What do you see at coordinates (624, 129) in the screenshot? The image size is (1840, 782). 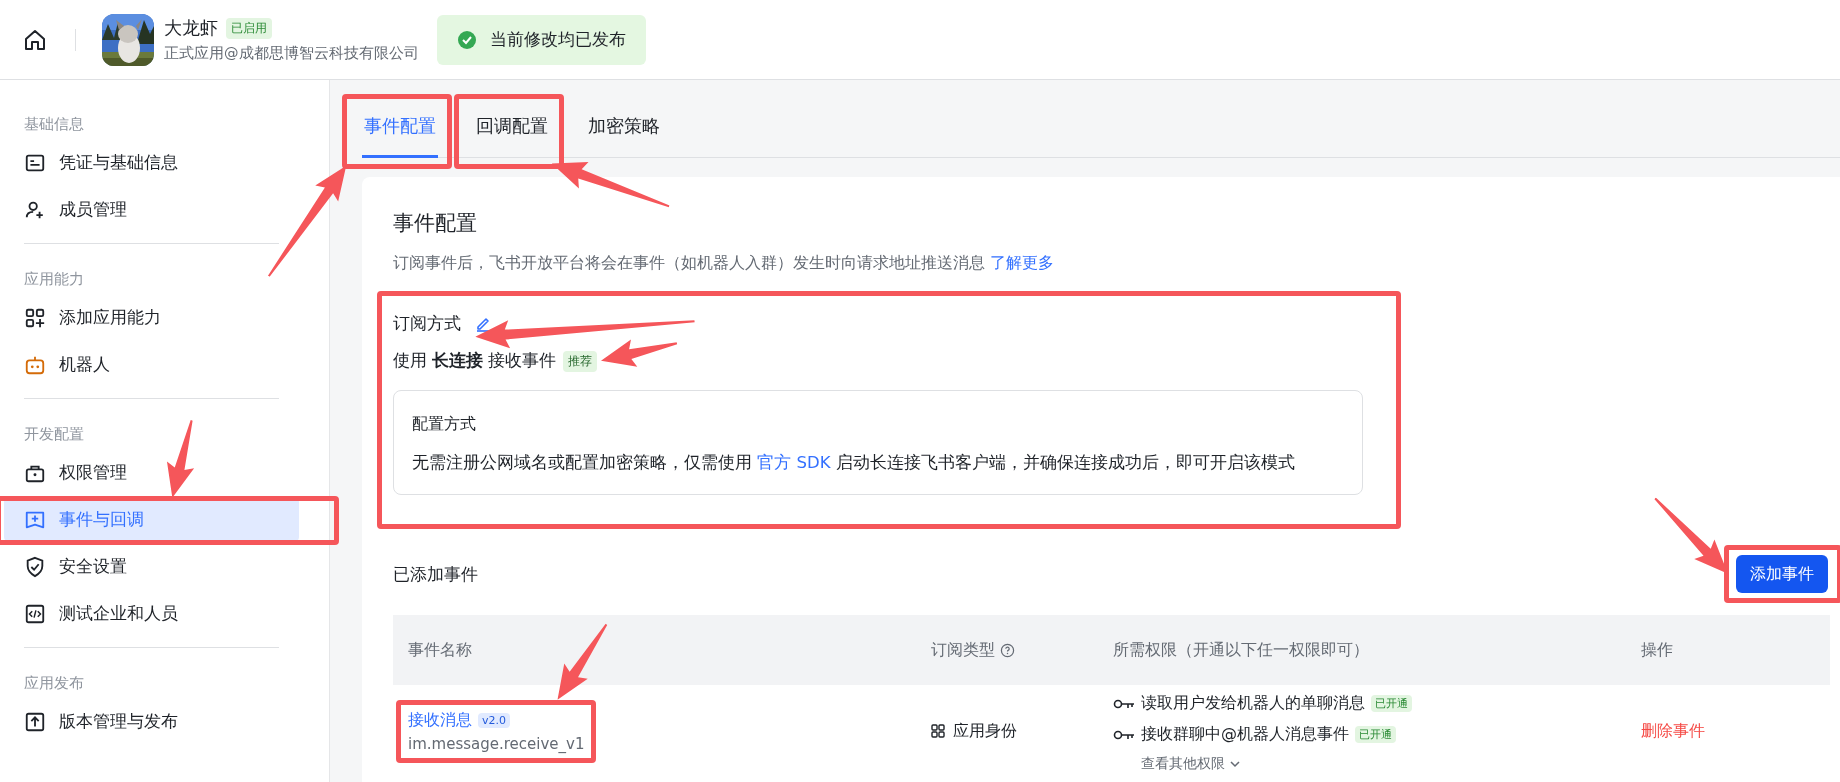 I see `tab: 加密策略` at bounding box center [624, 129].